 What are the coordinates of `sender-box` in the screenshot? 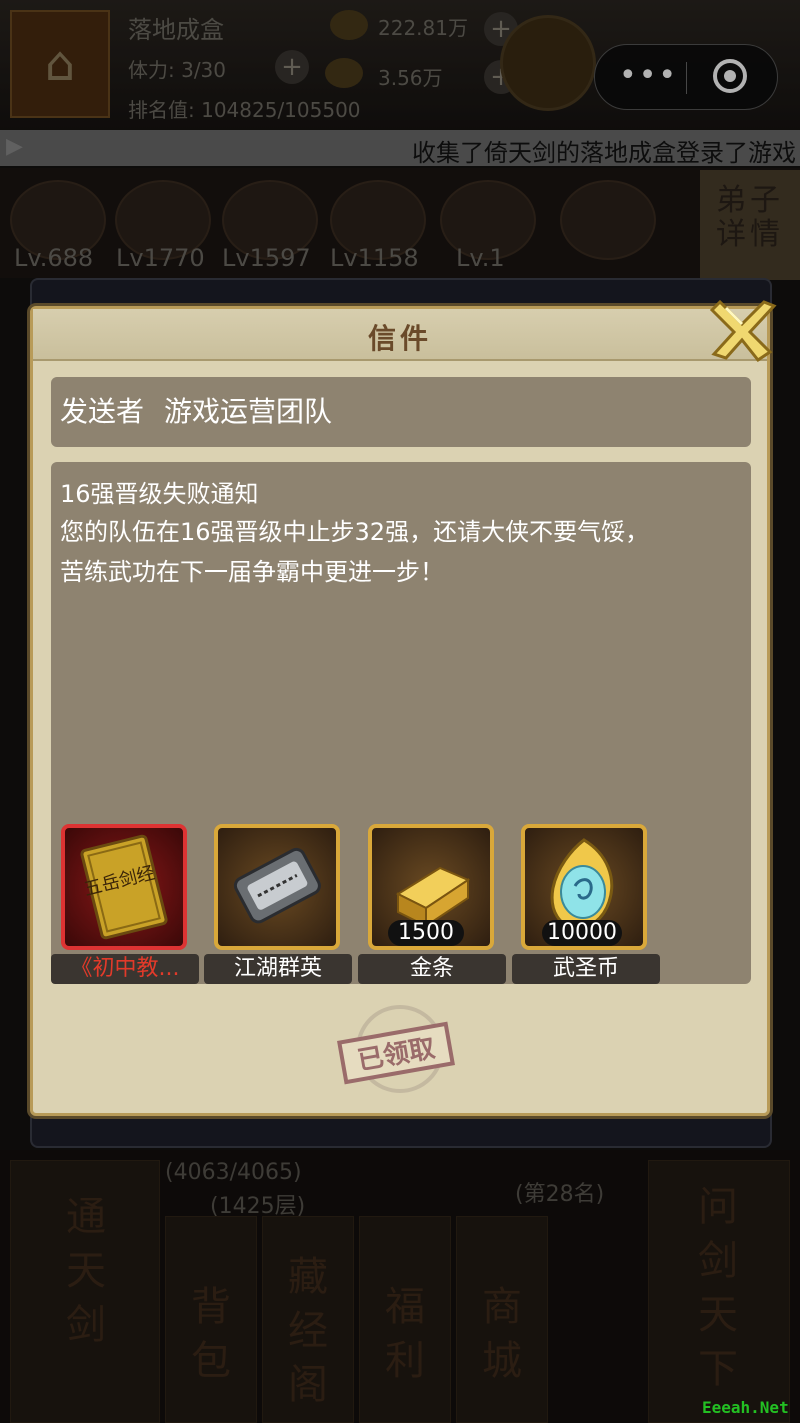 It's located at (401, 412).